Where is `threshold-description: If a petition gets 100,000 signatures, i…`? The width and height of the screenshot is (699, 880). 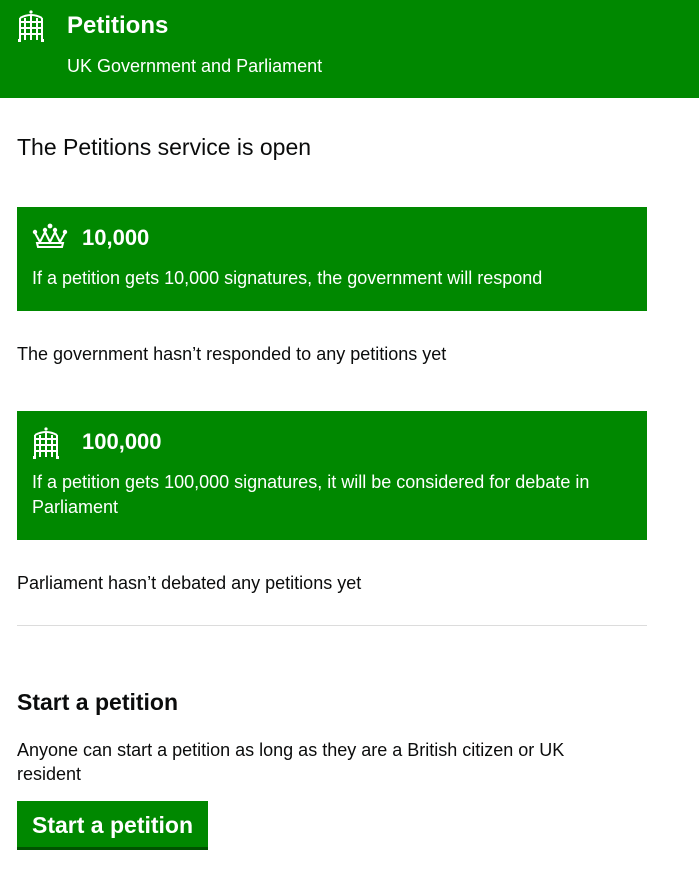
threshold-description: If a petition gets 100,000 signatures, i… is located at coordinates (311, 494).